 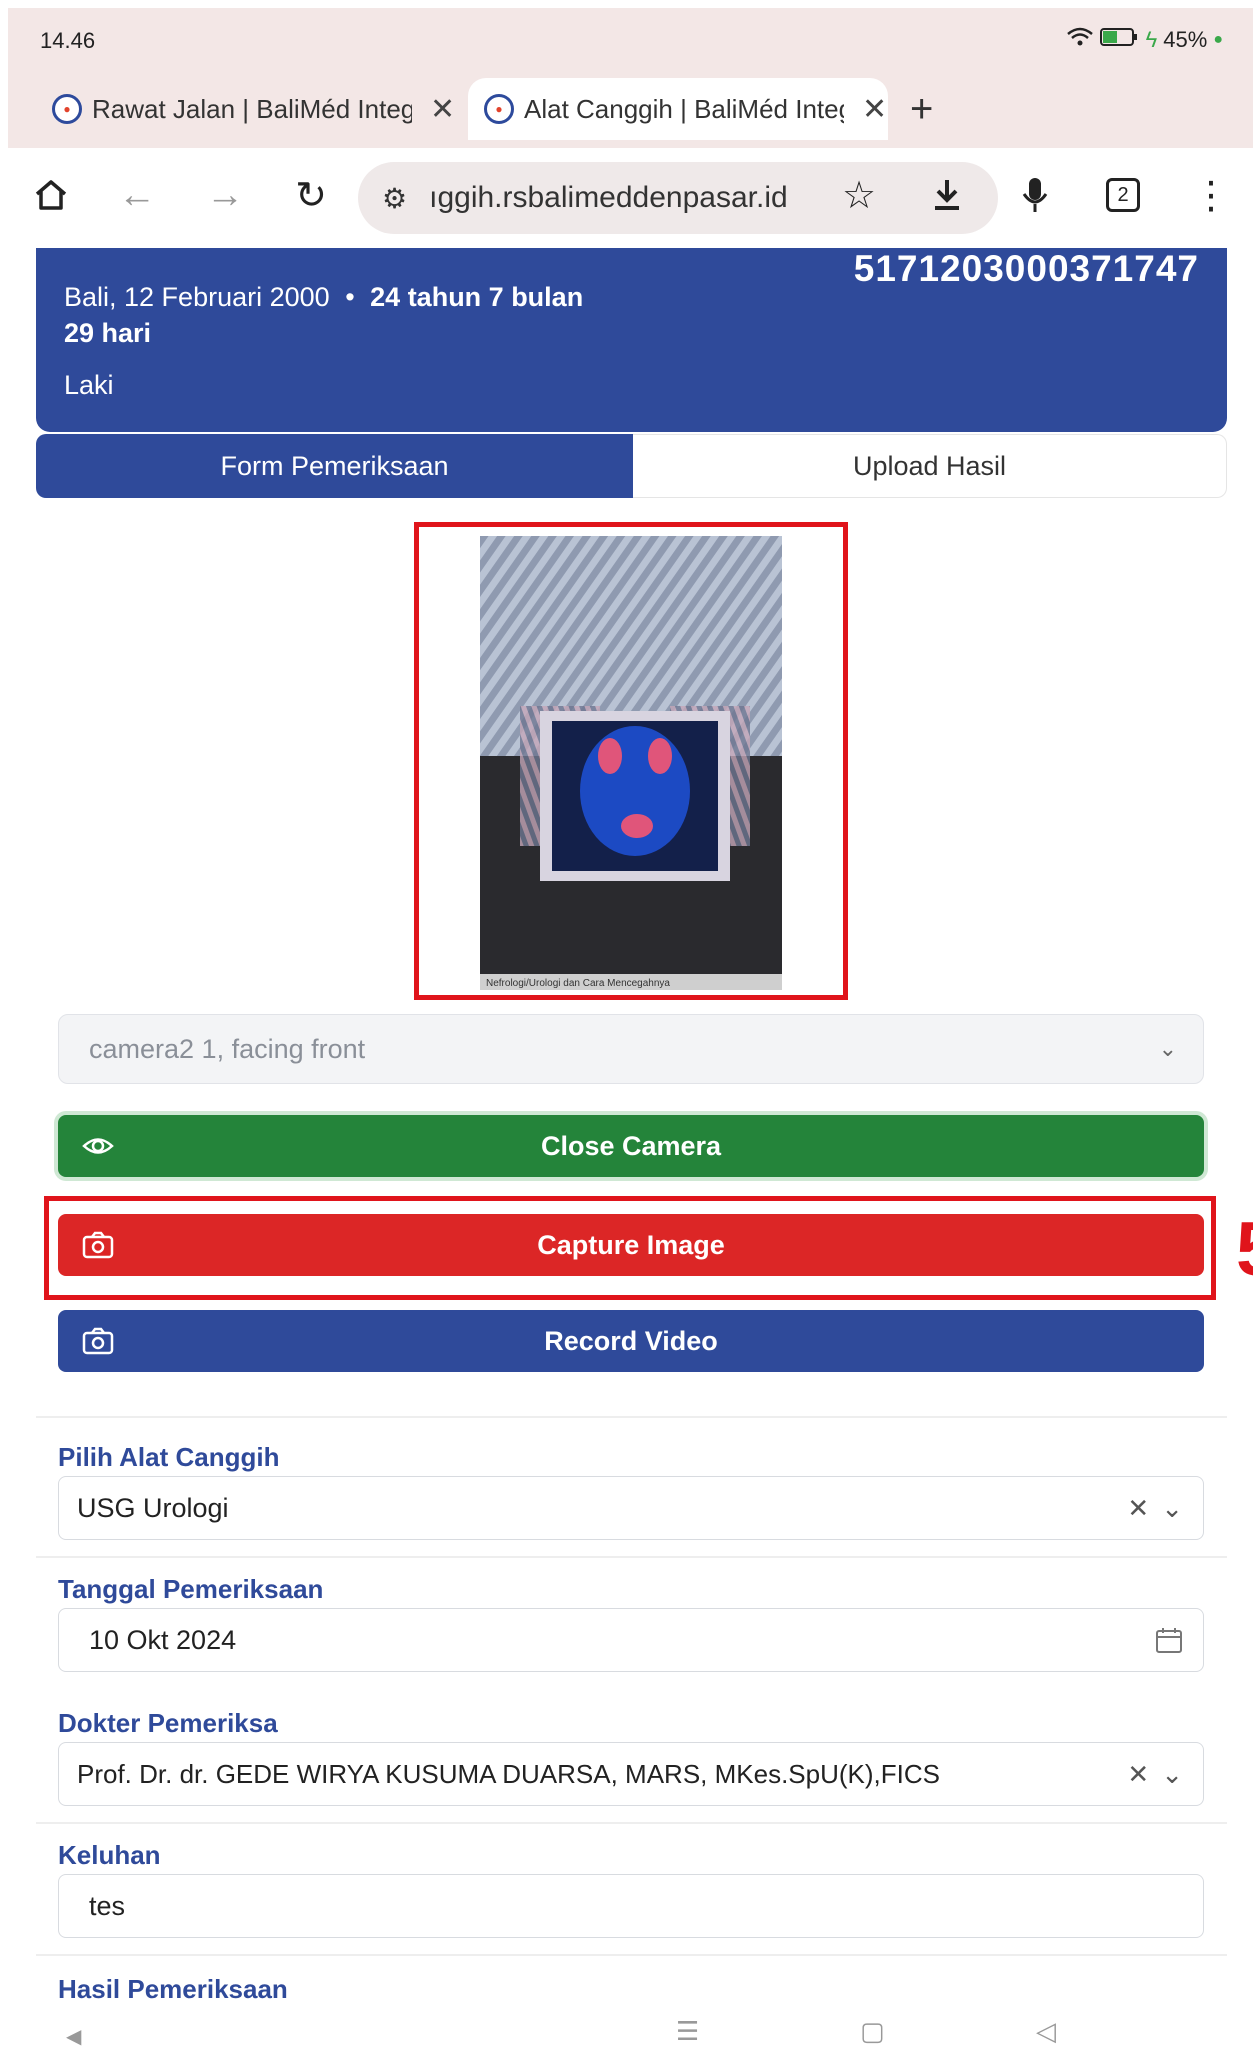 What do you see at coordinates (631, 1508) in the screenshot?
I see `alat-select: USG Urologi ✕ ⌄` at bounding box center [631, 1508].